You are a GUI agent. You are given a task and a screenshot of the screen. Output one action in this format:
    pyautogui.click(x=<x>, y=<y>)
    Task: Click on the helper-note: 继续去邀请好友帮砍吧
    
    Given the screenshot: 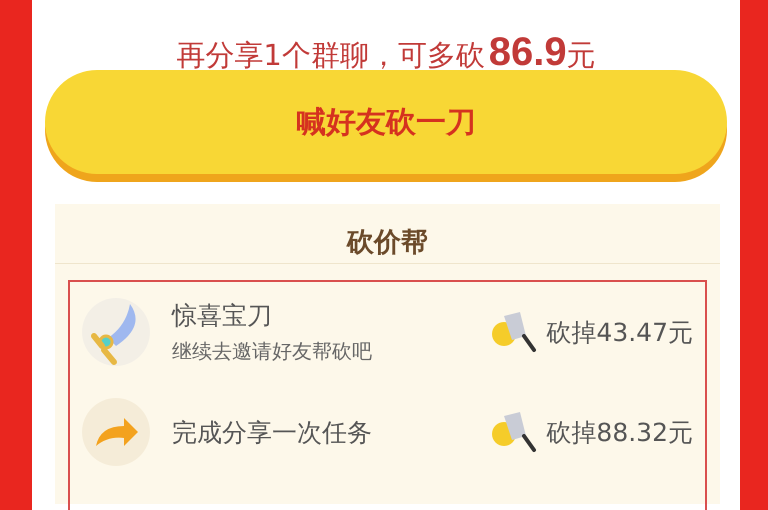 What is the action you would take?
    pyautogui.click(x=272, y=351)
    